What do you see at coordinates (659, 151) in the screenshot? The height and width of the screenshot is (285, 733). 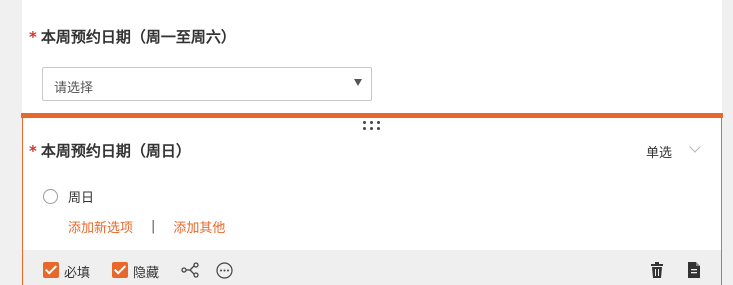 I see `question-type-label: 单选` at bounding box center [659, 151].